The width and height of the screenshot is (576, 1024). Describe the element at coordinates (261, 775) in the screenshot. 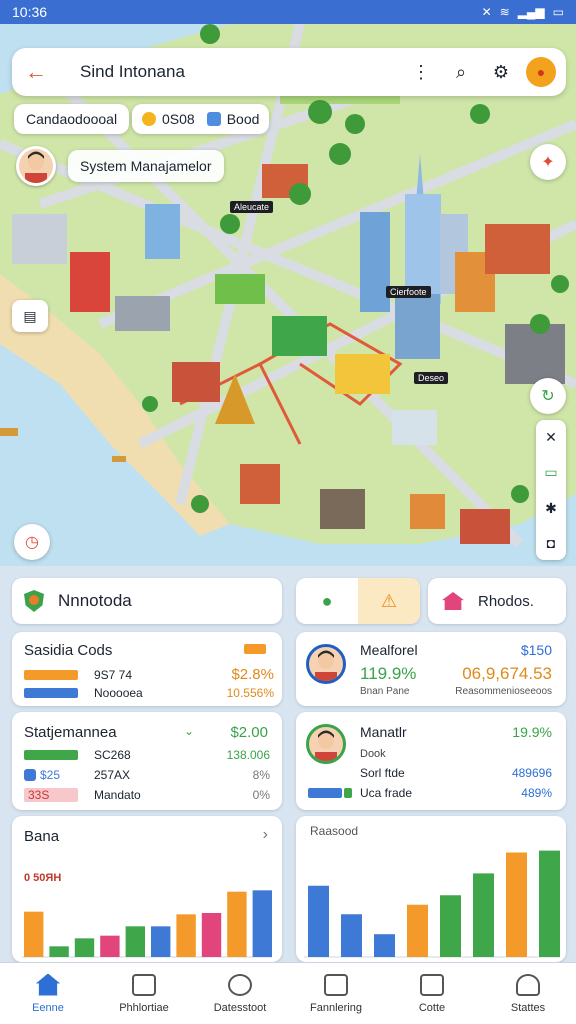

I see `statement-row-value: 8%` at that location.